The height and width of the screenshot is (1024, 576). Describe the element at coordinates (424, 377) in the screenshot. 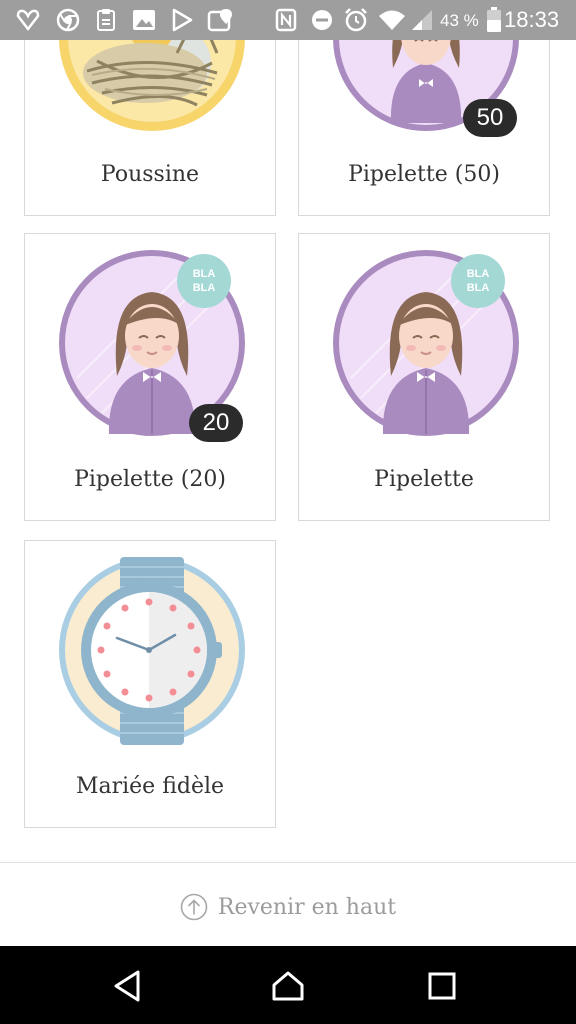

I see `badge-card-pipelette: BLA BLA Pipelette` at that location.